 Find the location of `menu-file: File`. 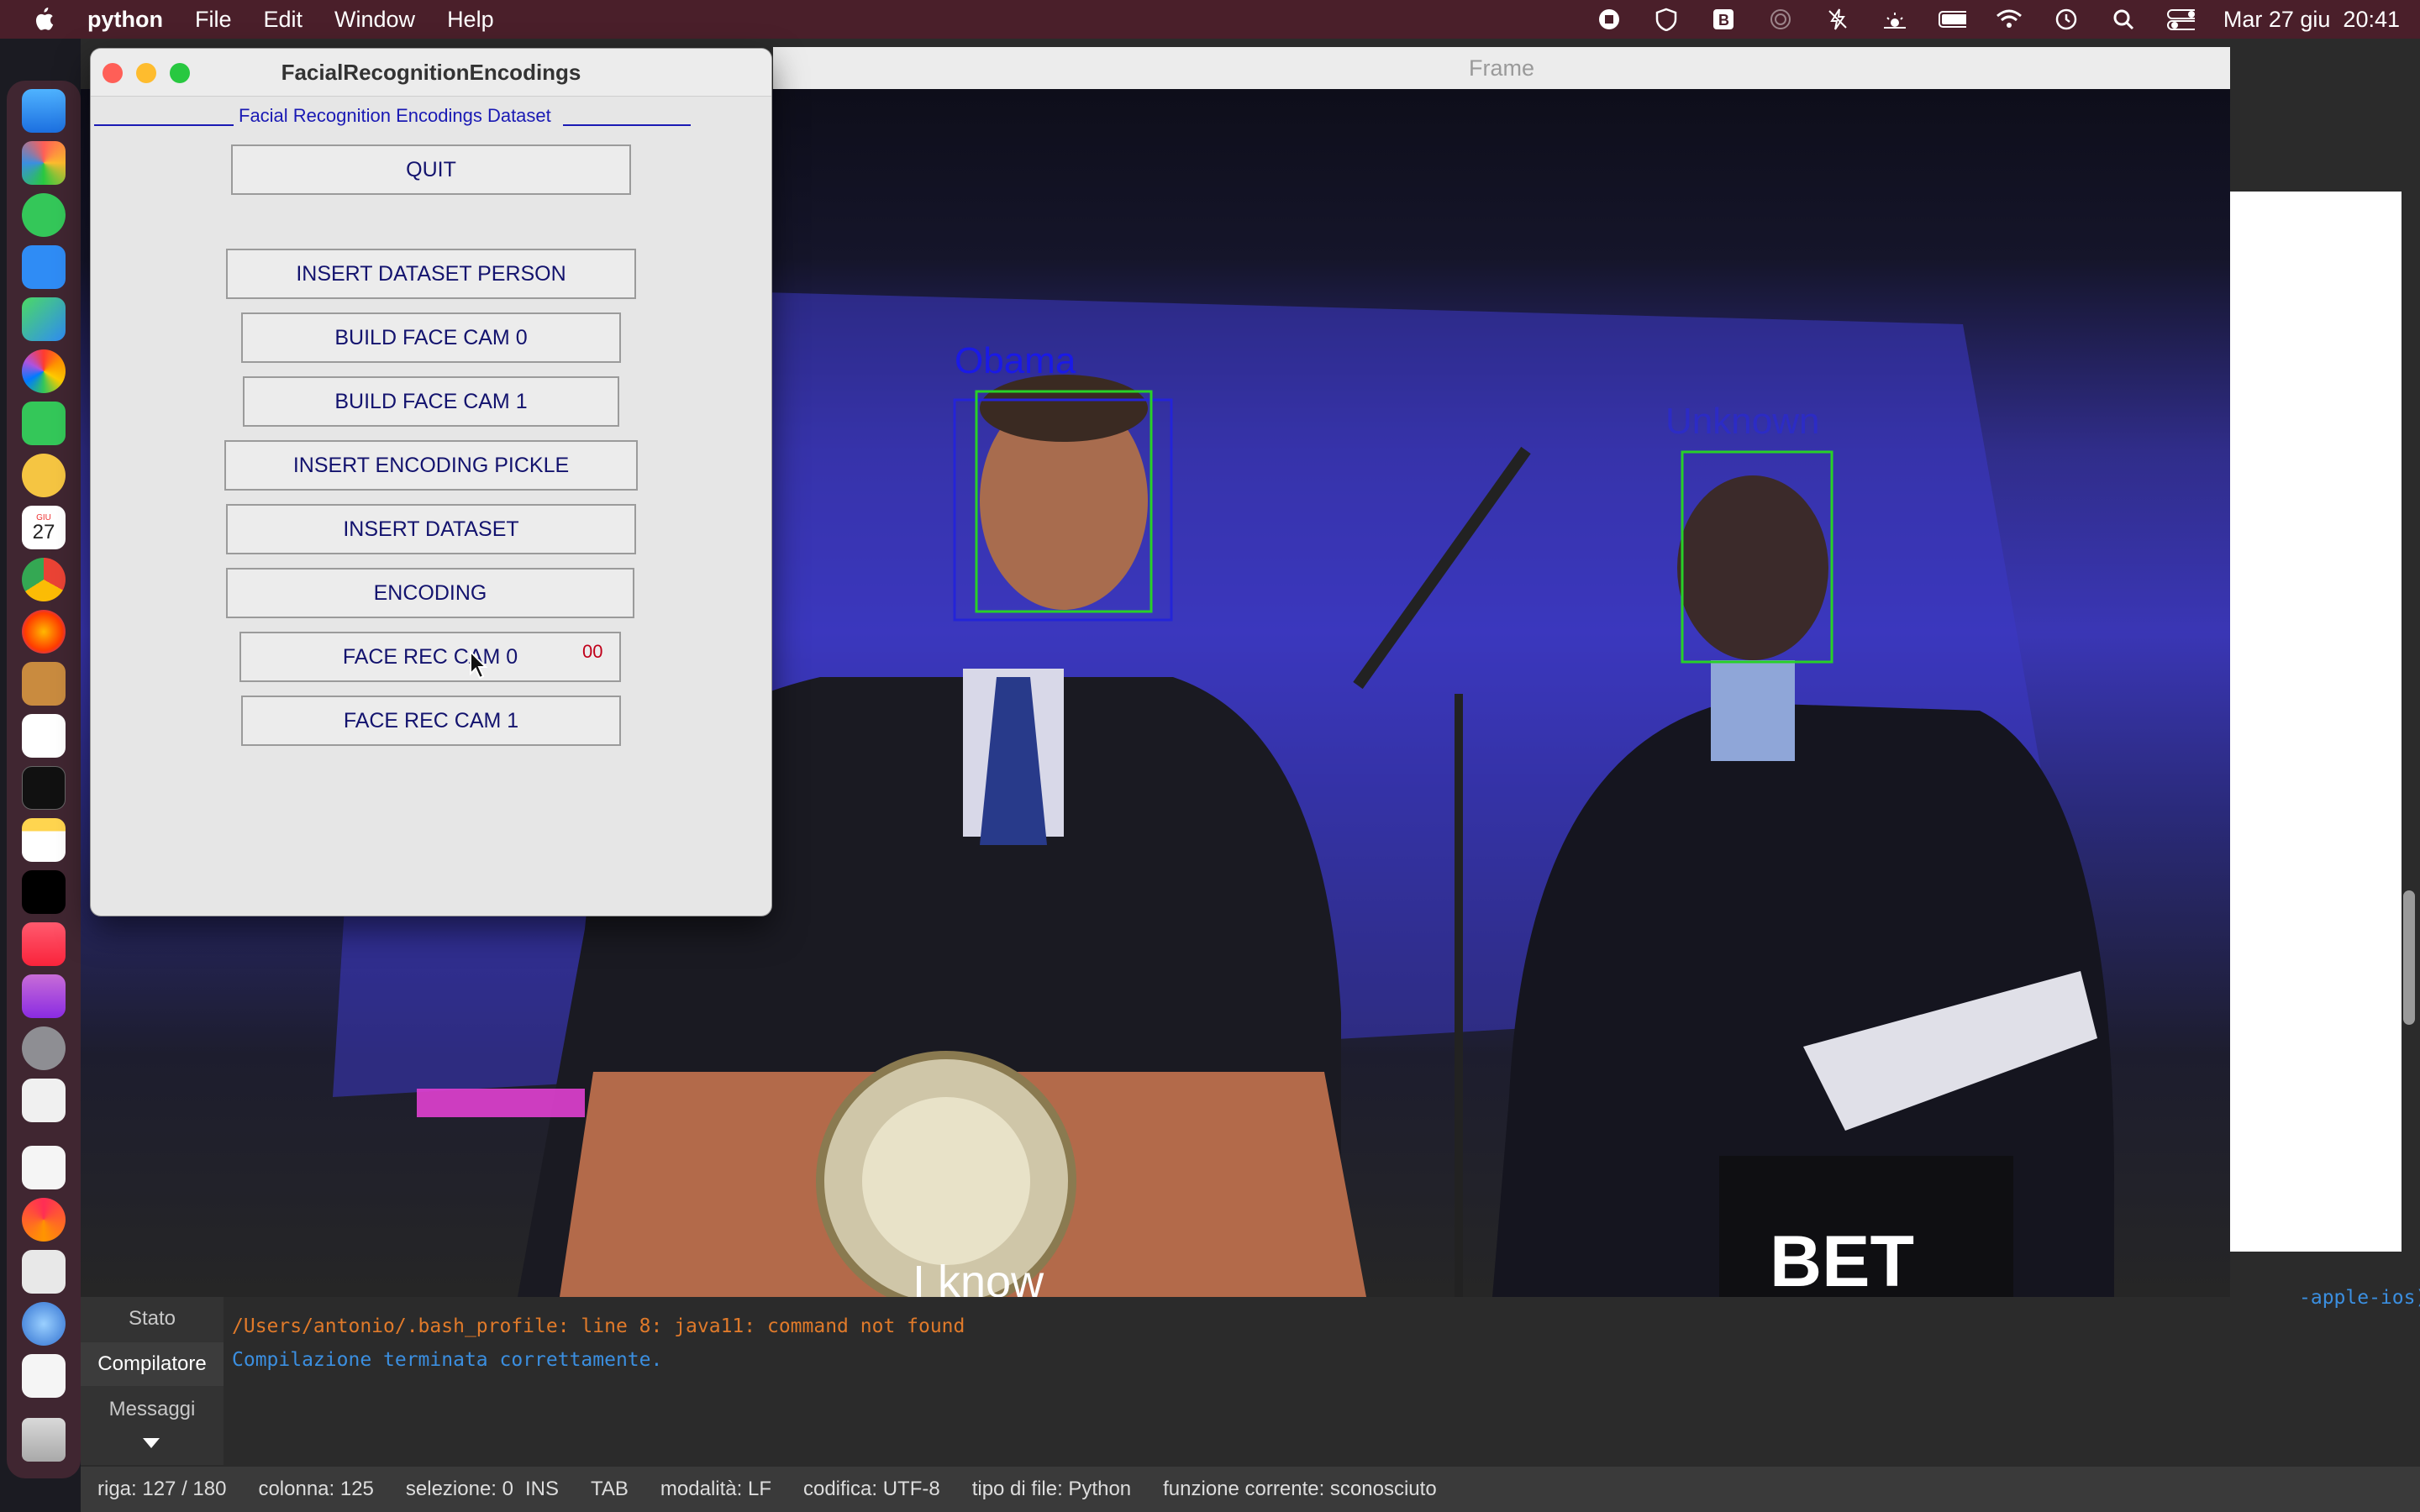

menu-file: File is located at coordinates (214, 20).